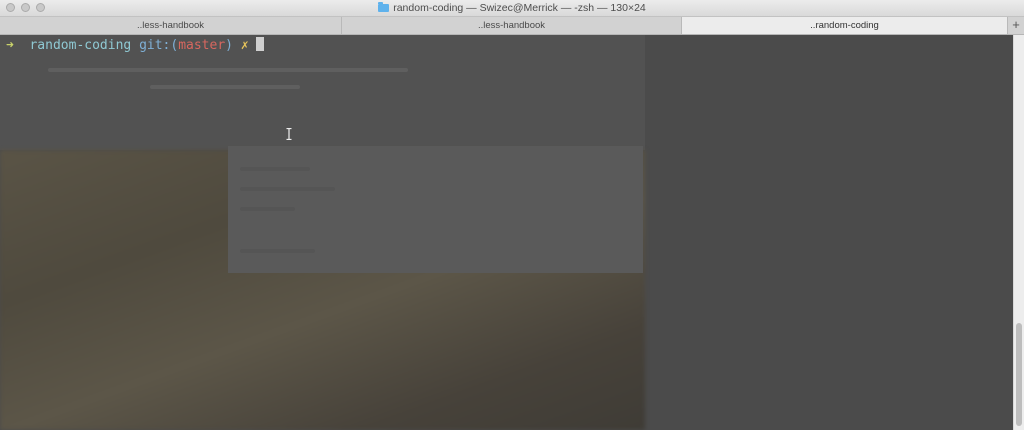 Image resolution: width=1024 pixels, height=430 pixels. I want to click on tab-random-coding: ..random-coding, so click(845, 25).